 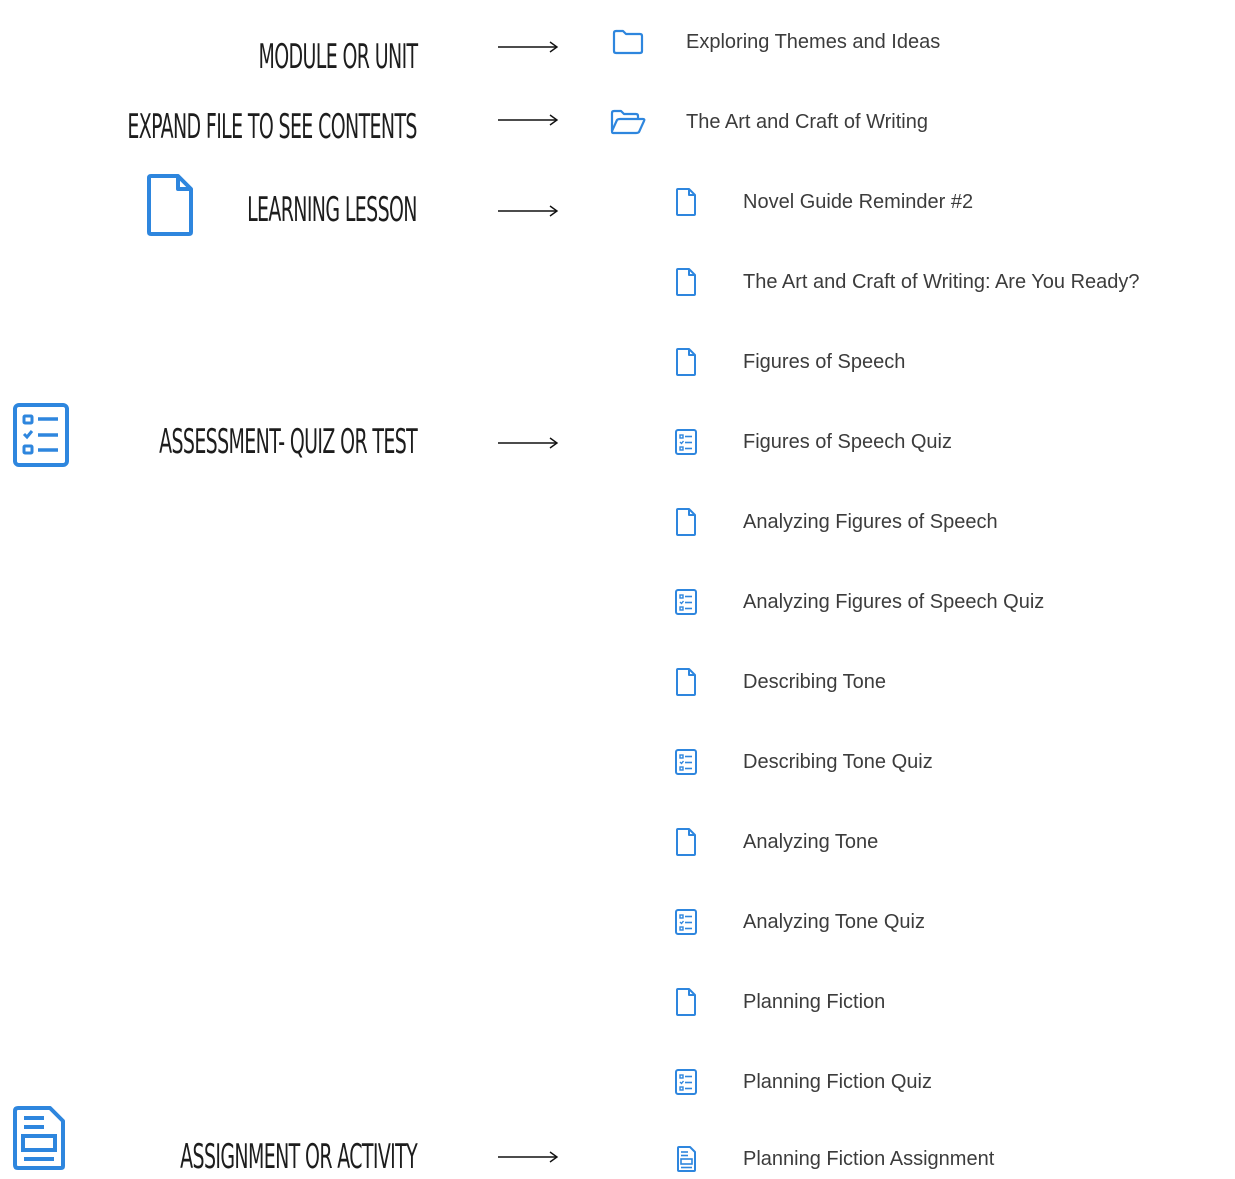 What do you see at coordinates (847, 441) in the screenshot?
I see `item-label: Figures of Speech Quiz` at bounding box center [847, 441].